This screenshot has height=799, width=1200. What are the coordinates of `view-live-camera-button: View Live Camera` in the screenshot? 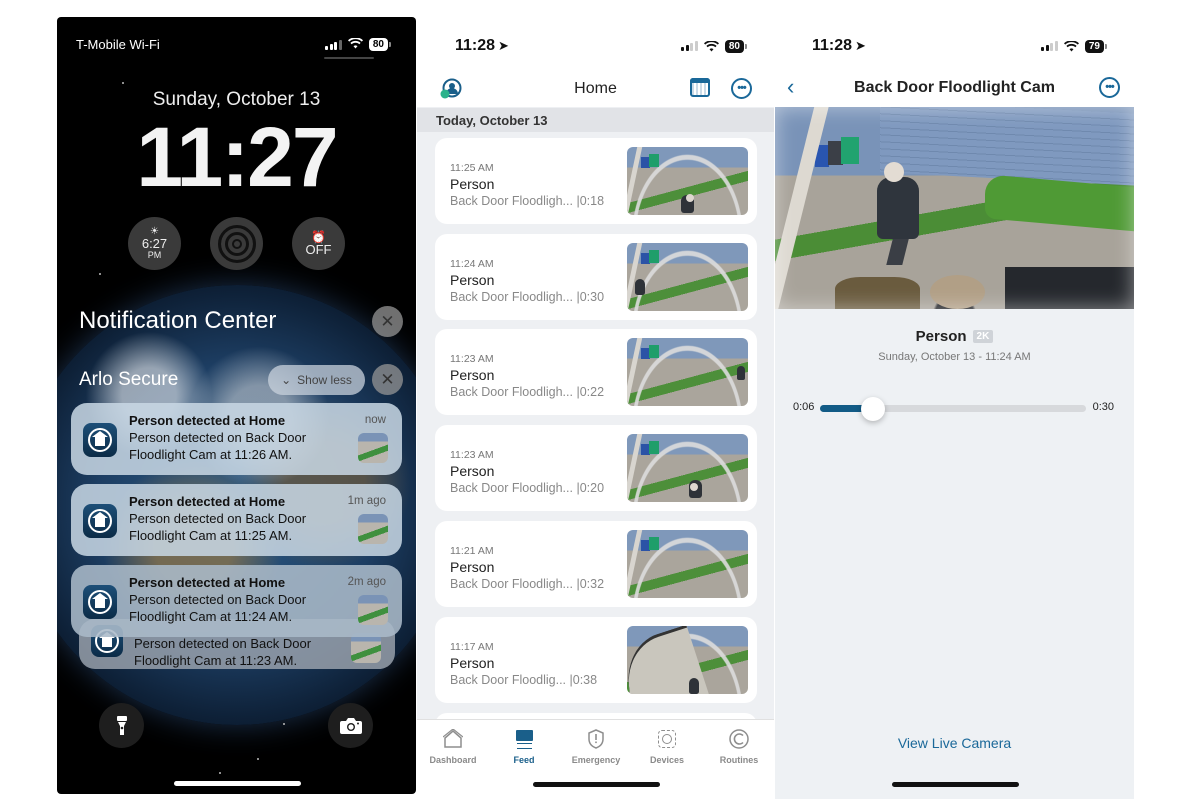 It's located at (954, 743).